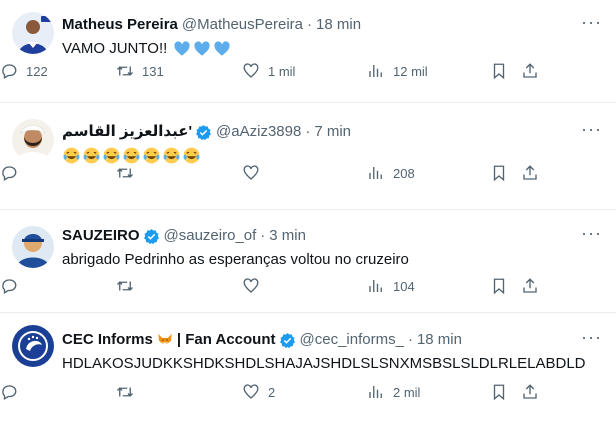 The width and height of the screenshot is (616, 430). I want to click on display-name-suffix: | Fan Account, so click(226, 340).